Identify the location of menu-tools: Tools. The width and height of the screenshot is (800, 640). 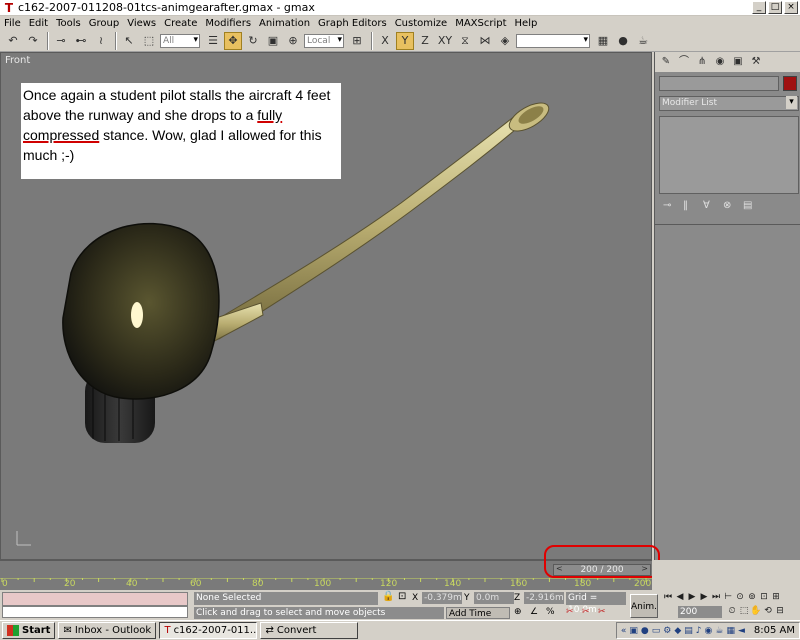
(68, 23).